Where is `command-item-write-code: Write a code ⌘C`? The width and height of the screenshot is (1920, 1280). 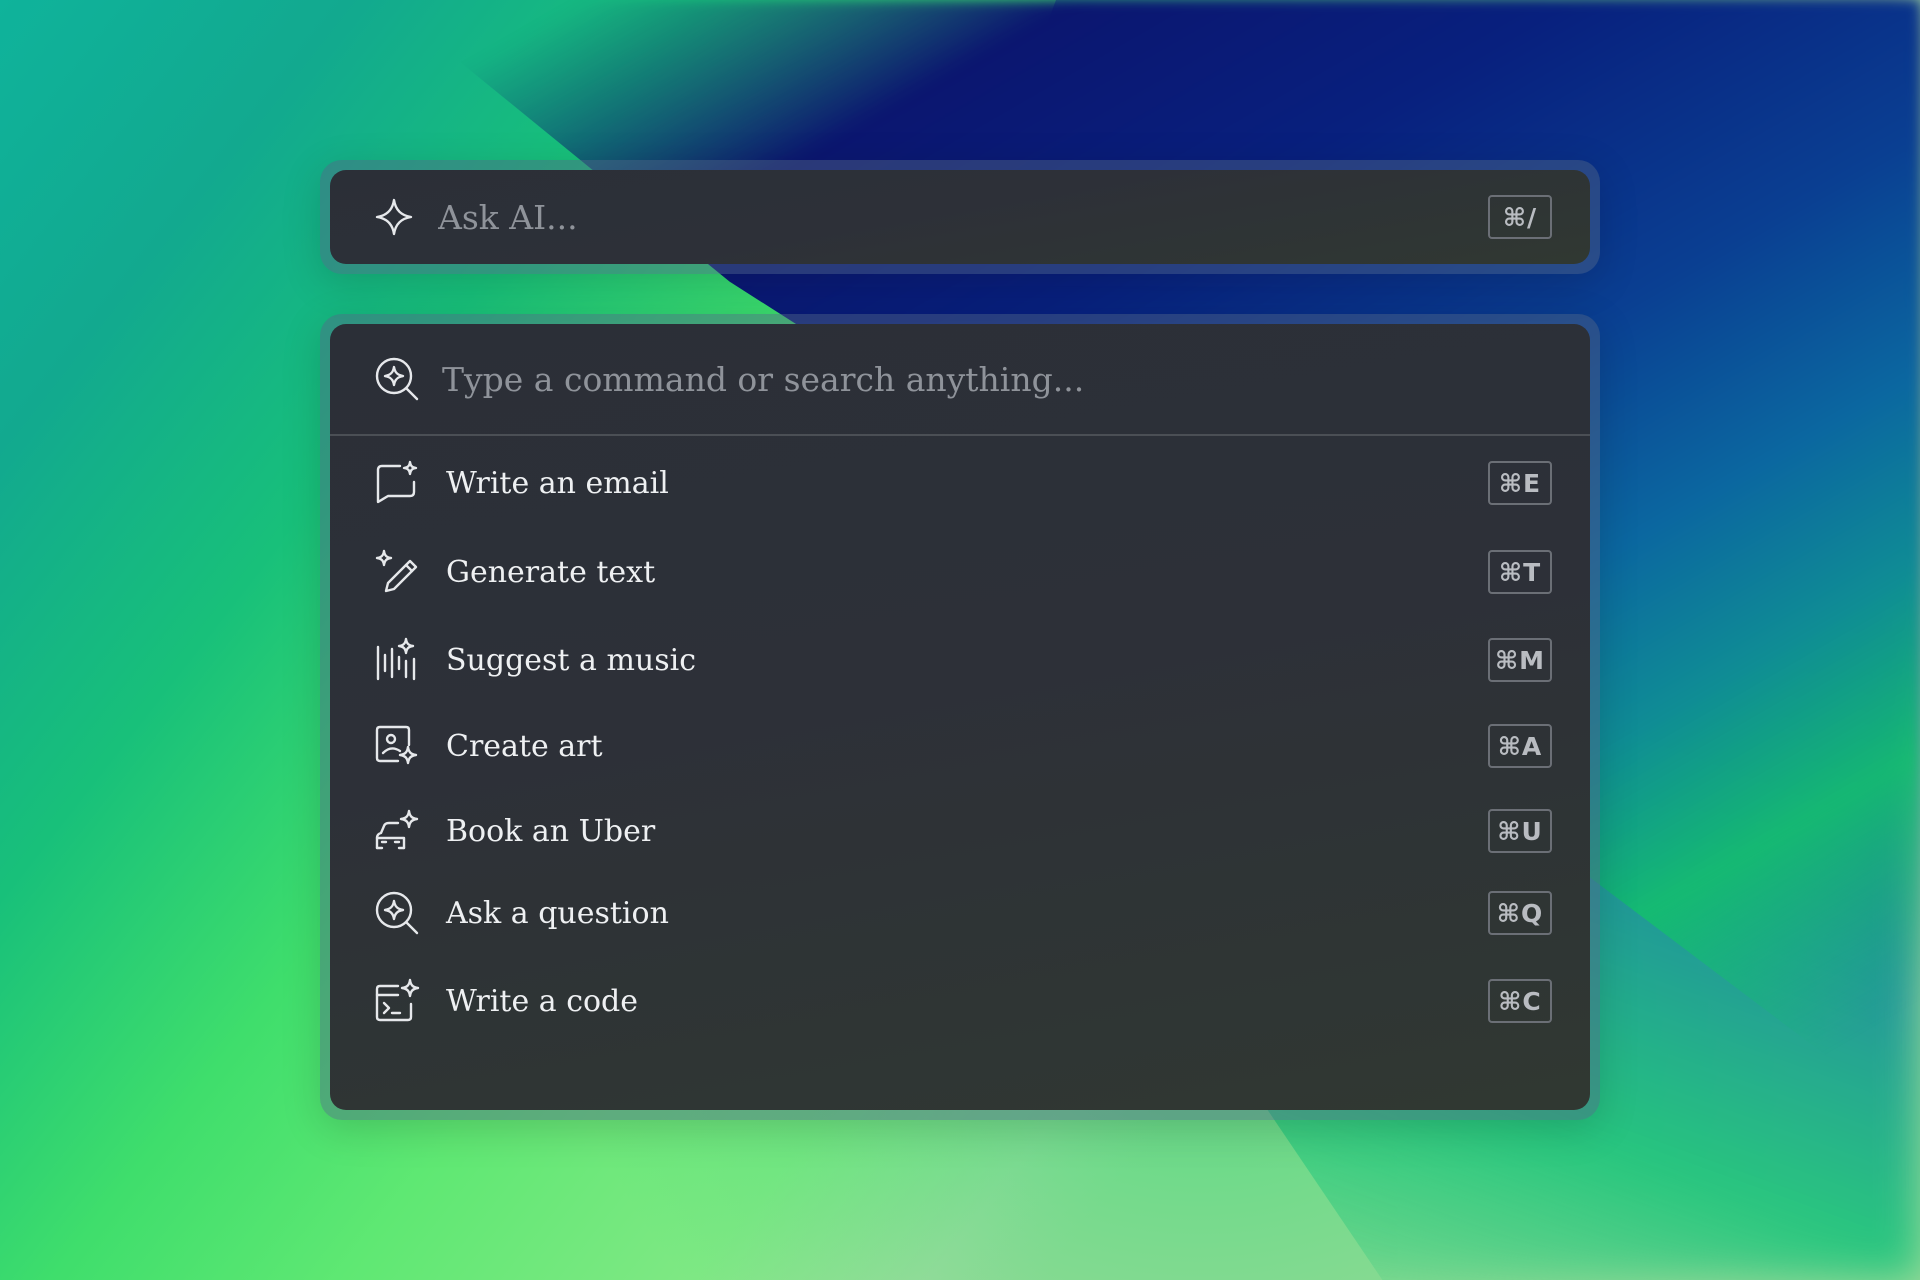
command-item-write-code: Write a code ⌘C is located at coordinates (960, 1001).